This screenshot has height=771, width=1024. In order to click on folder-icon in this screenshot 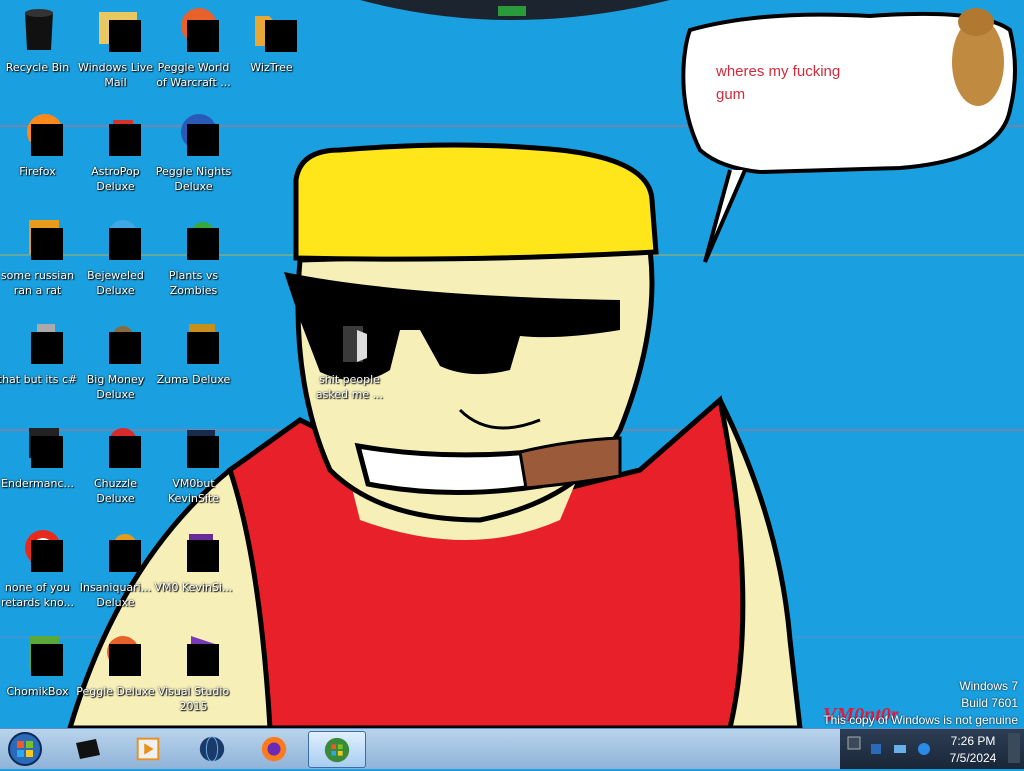, I will do `click(273, 30)`.